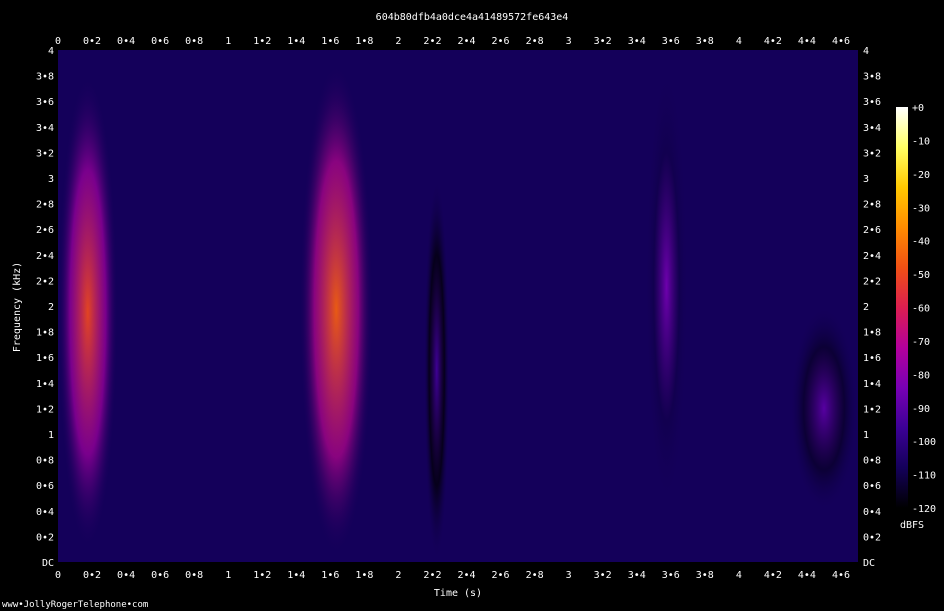 The height and width of the screenshot is (611, 944). What do you see at coordinates (45, 205) in the screenshot?
I see `y-tick-label-left: 2•8` at bounding box center [45, 205].